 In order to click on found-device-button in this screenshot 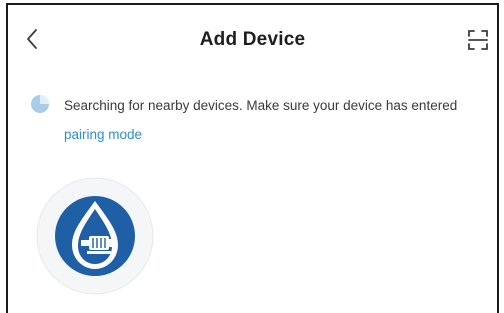, I will do `click(95, 236)`.